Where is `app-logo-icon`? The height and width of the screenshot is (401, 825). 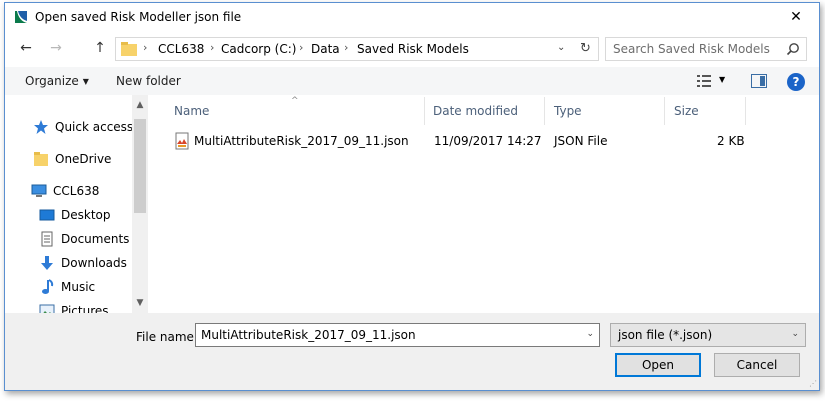
app-logo-icon is located at coordinates (21, 17).